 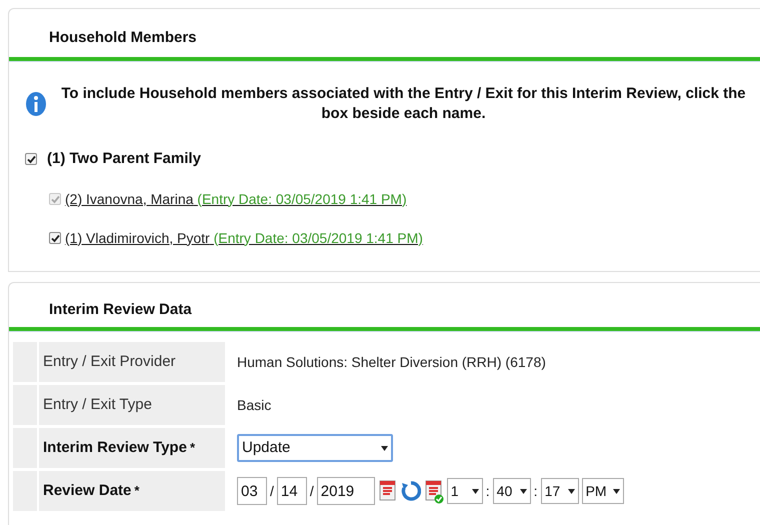 I want to click on panel-title: Household Members, so click(x=123, y=38).